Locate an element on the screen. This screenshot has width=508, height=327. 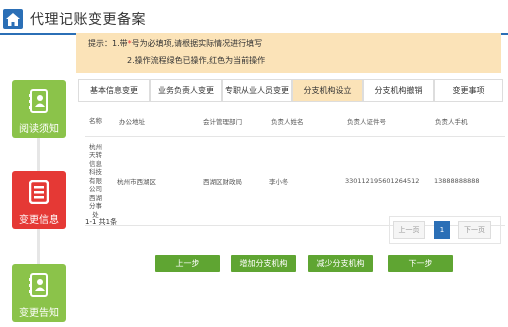
cell-dept: 西湖区财政局 is located at coordinates (222, 182).